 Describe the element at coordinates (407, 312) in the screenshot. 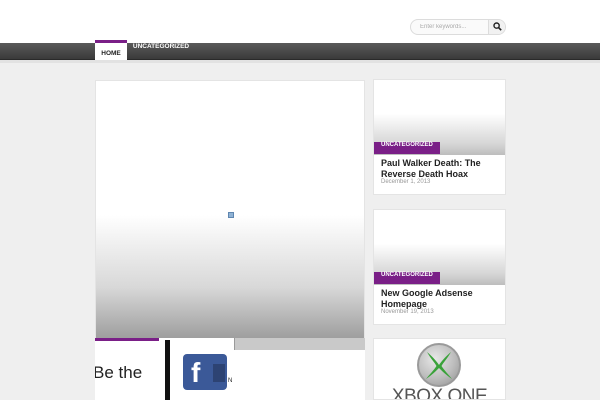

I see `post-date: November 19, 2013` at that location.